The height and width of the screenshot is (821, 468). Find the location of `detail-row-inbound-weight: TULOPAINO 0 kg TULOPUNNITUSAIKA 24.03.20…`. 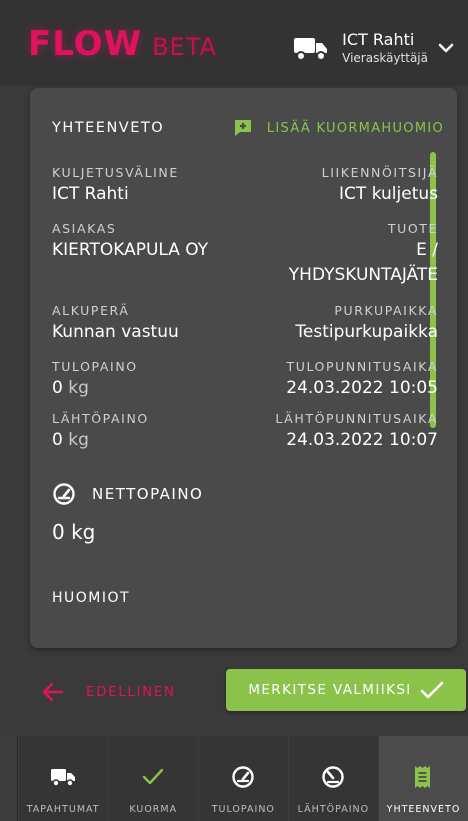

detail-row-inbound-weight: TULOPAINO 0 kg TULOPUNNITUSAIKA 24.03.20… is located at coordinates (245, 379).